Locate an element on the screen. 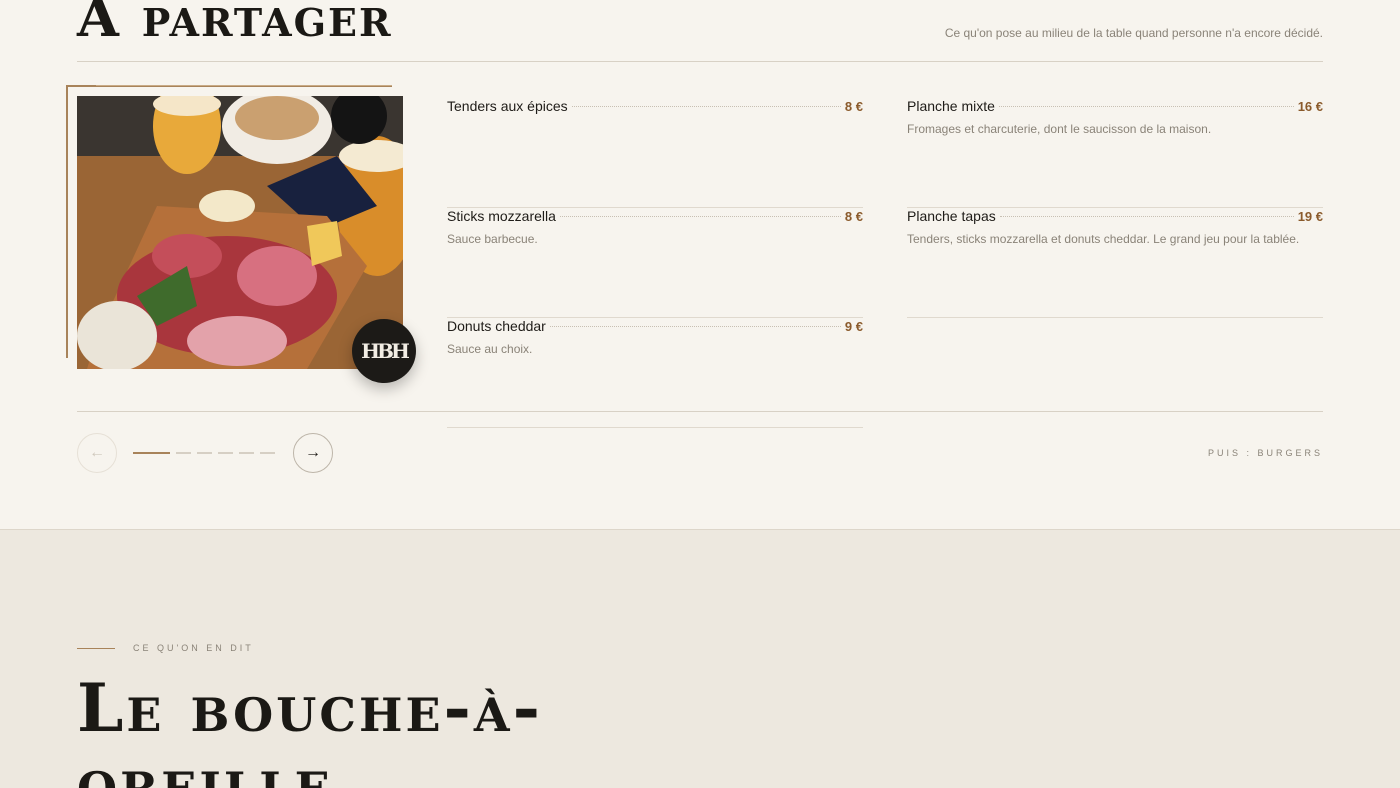 The height and width of the screenshot is (788, 1400). carousel-prev-button: ← is located at coordinates (97, 453).